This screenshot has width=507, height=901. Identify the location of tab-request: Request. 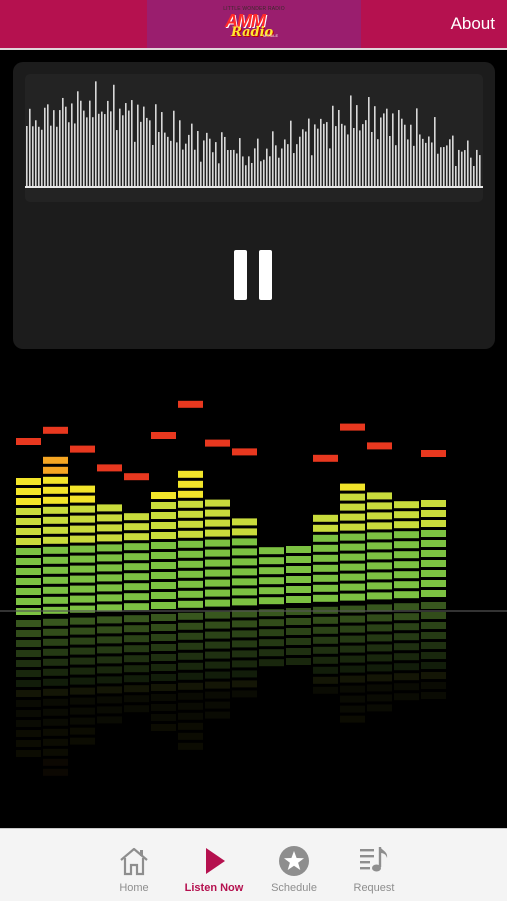
(374, 865).